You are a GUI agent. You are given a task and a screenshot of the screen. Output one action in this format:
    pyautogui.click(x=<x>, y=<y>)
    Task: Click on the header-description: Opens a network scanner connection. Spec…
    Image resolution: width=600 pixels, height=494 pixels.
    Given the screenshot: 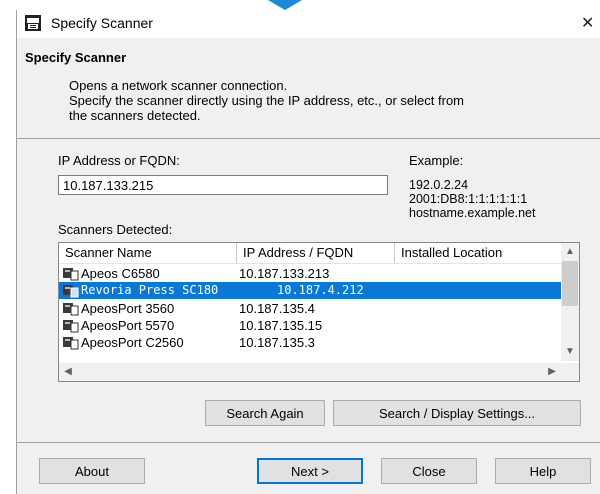 What is the action you would take?
    pyautogui.click(x=329, y=100)
    